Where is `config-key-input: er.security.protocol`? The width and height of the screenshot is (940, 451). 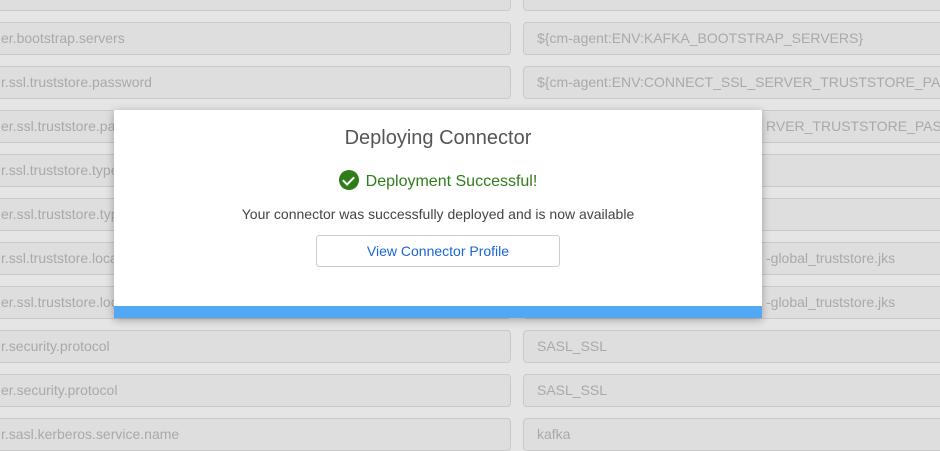 config-key-input: er.security.protocol is located at coordinates (255, 390).